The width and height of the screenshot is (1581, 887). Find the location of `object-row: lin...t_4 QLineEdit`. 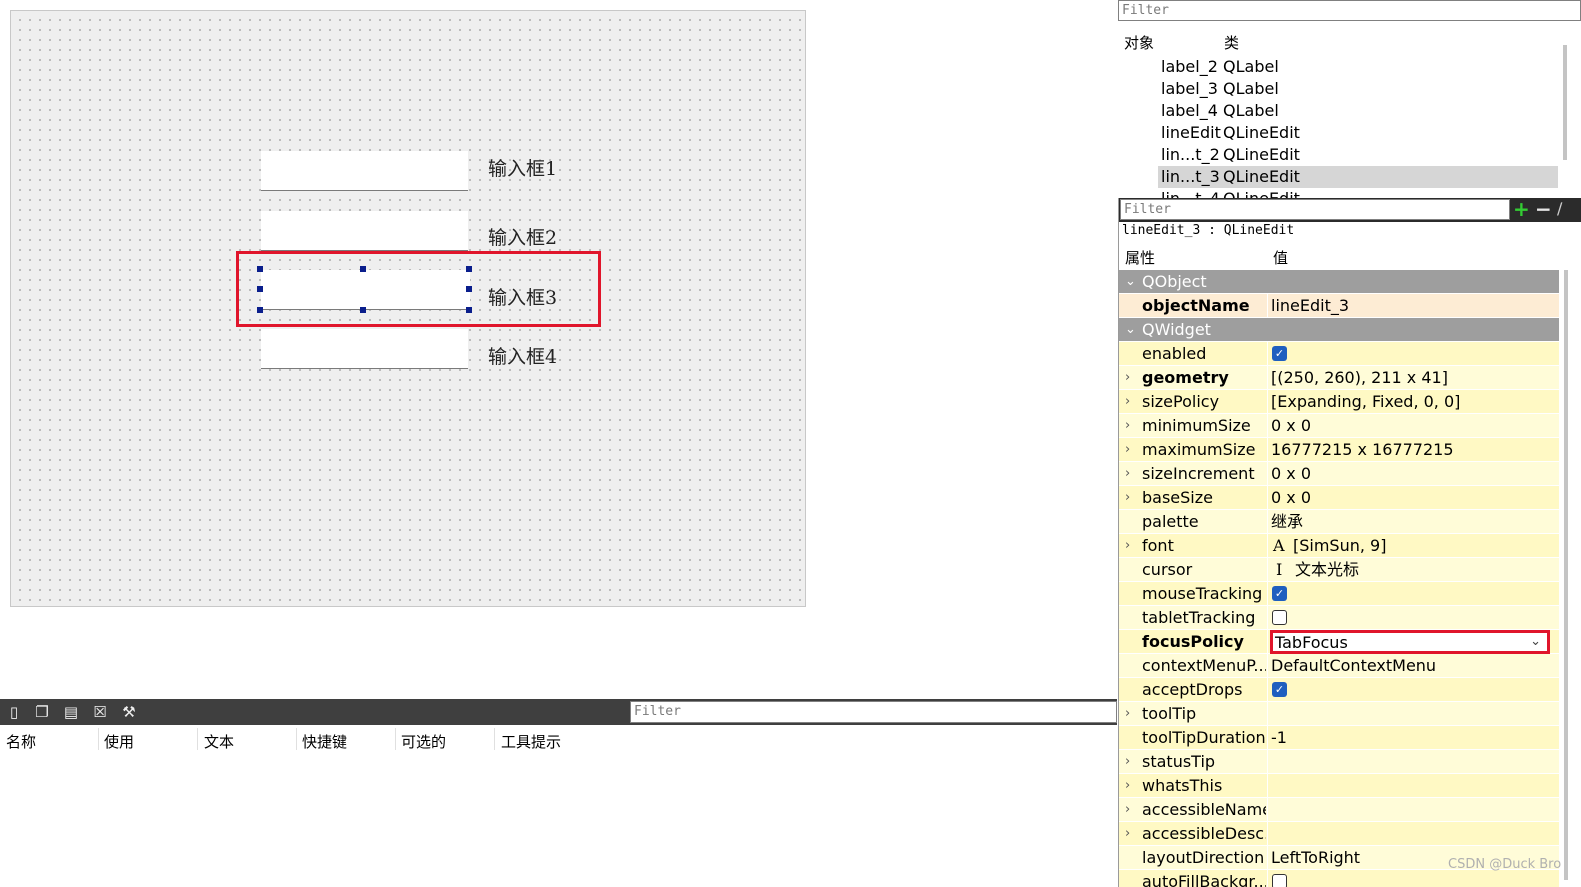

object-row: lin...t_4 QLineEdit is located at coordinates (1358, 193).